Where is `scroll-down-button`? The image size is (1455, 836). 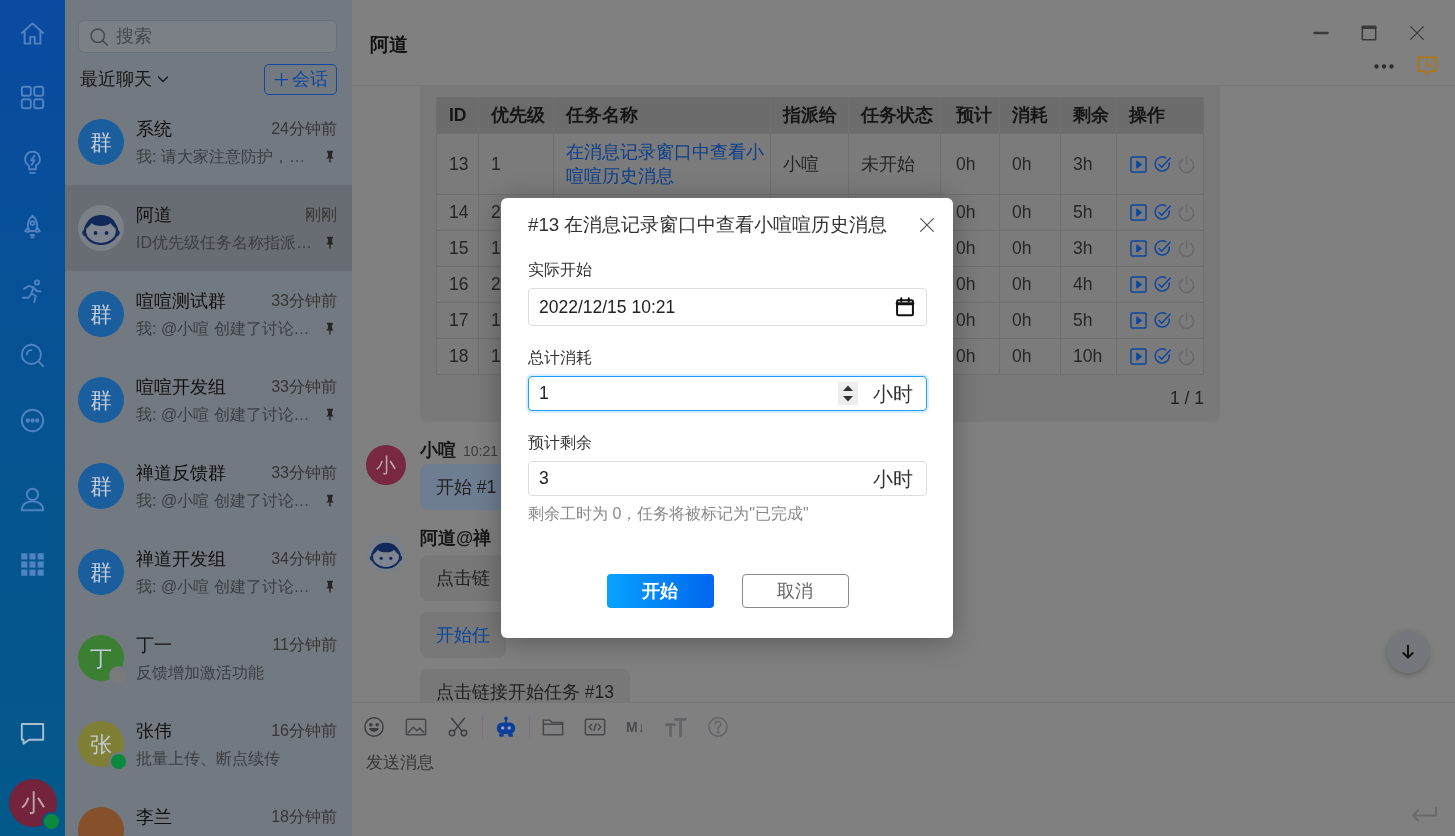 scroll-down-button is located at coordinates (1408, 652).